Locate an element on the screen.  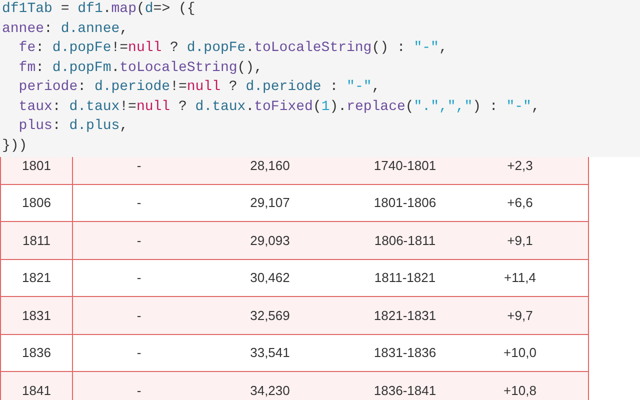
table-cell-text: +2,3 is located at coordinates (520, 166).